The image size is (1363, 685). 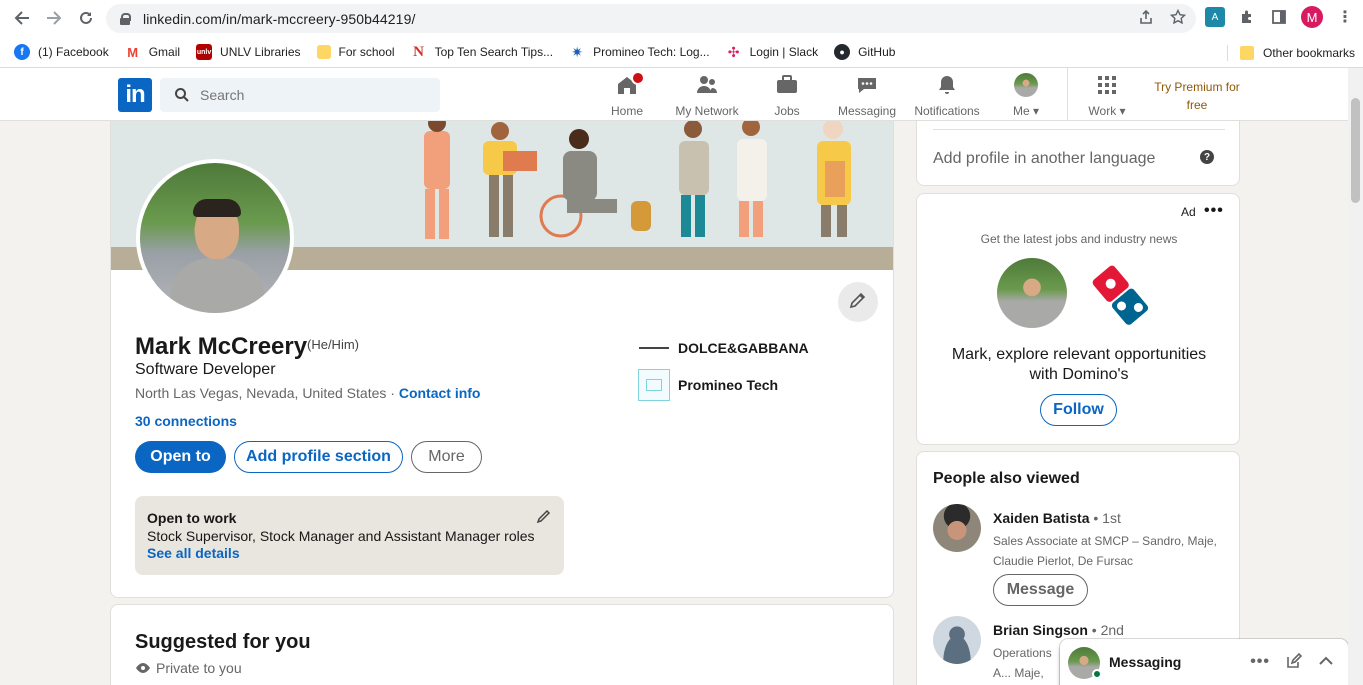 I want to click on url-text: linkedin.com/in/mark-mccreery-950b44219/, so click(x=279, y=18).